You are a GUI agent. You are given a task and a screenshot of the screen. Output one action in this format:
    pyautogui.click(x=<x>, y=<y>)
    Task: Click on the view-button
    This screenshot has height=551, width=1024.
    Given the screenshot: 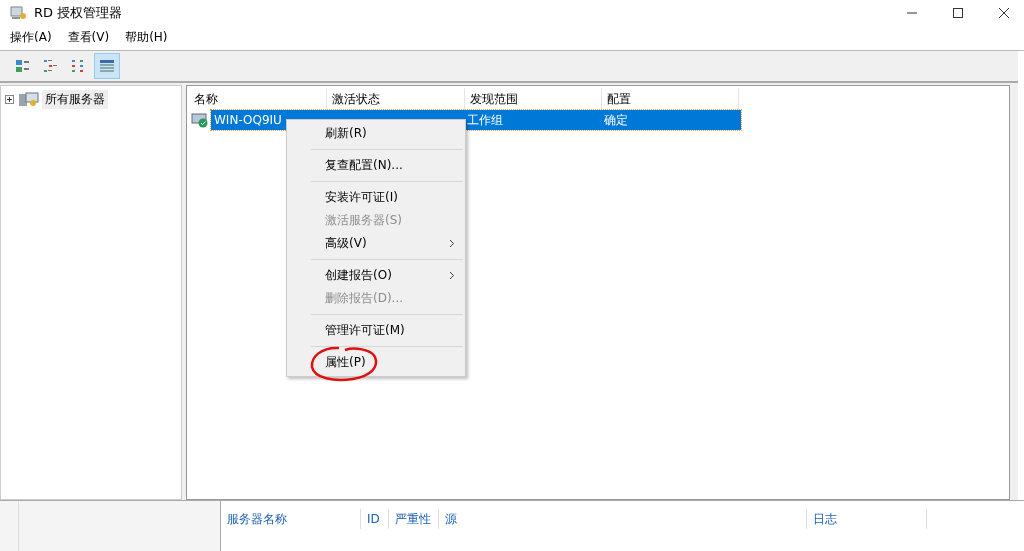 What is the action you would take?
    pyautogui.click(x=107, y=66)
    